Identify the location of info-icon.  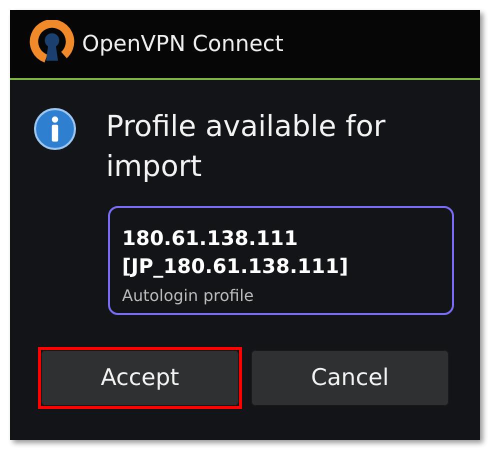
(55, 129).